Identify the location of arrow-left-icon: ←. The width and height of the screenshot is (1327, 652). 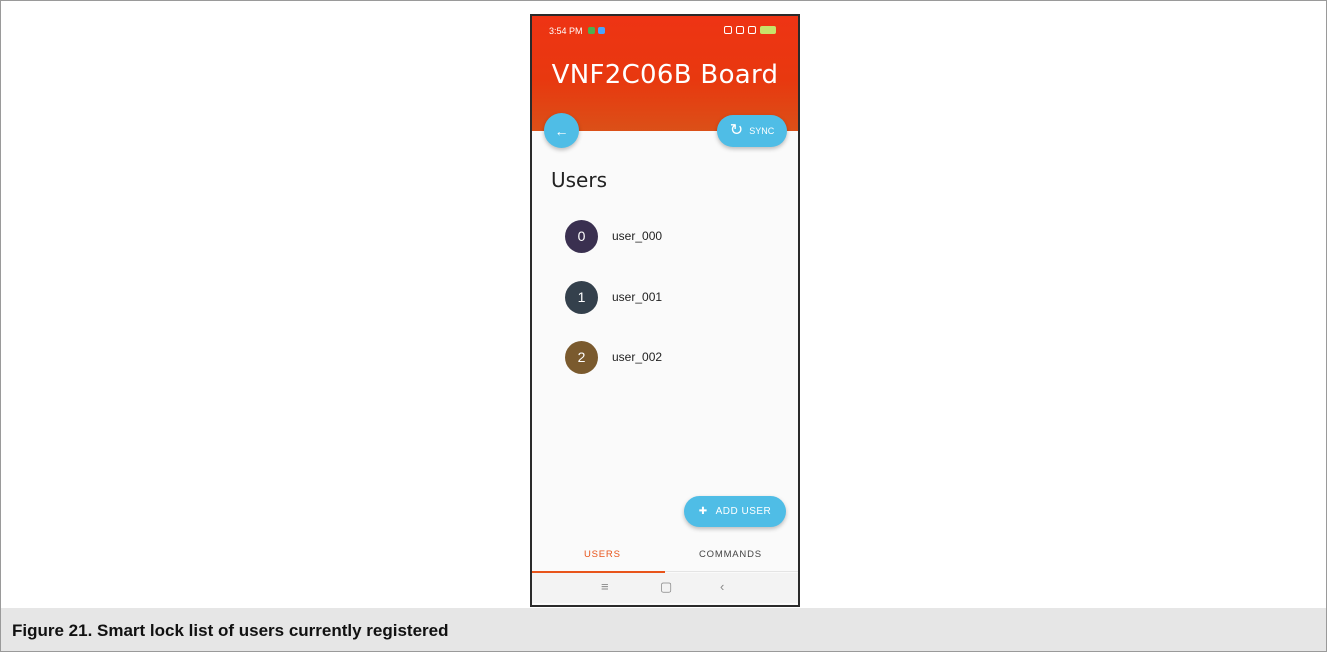
(561, 130).